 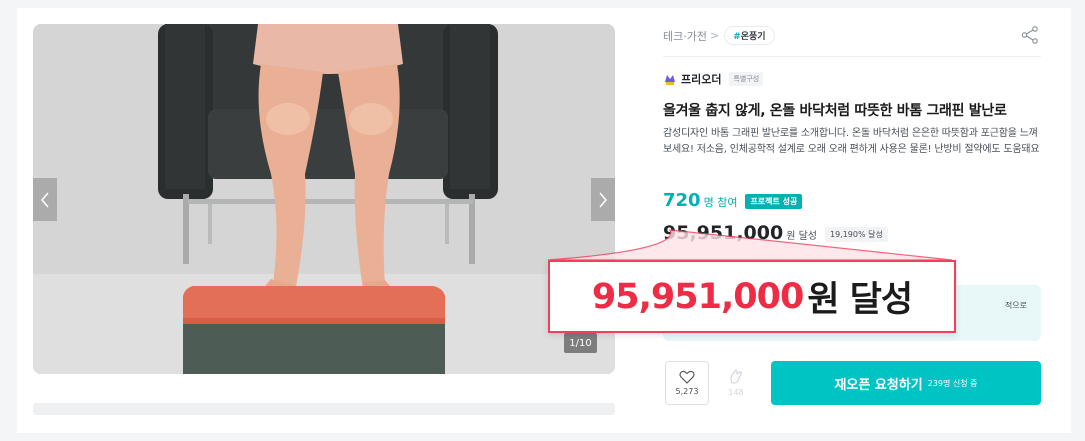 I want to click on breadcrumb-category: 테크·가전, so click(x=685, y=36).